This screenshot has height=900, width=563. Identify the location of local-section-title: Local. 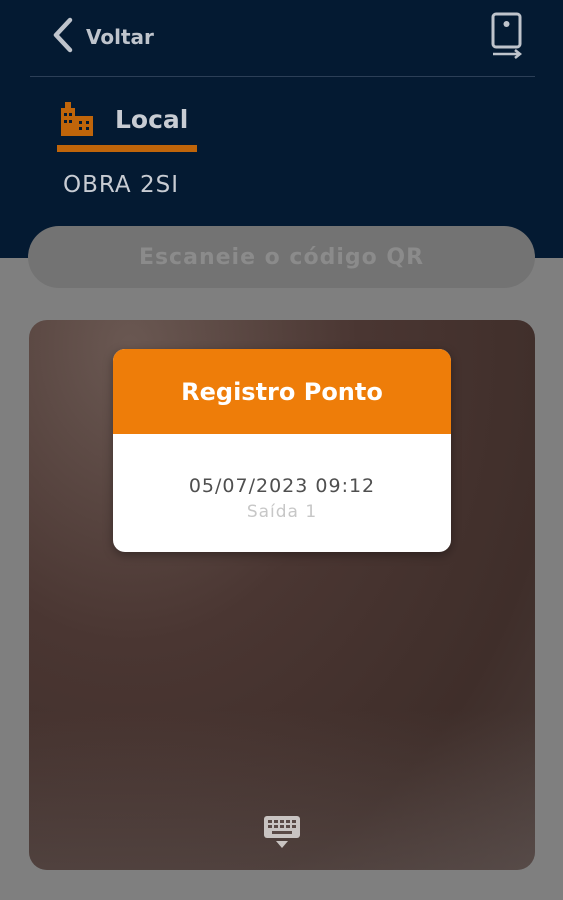
(122, 119).